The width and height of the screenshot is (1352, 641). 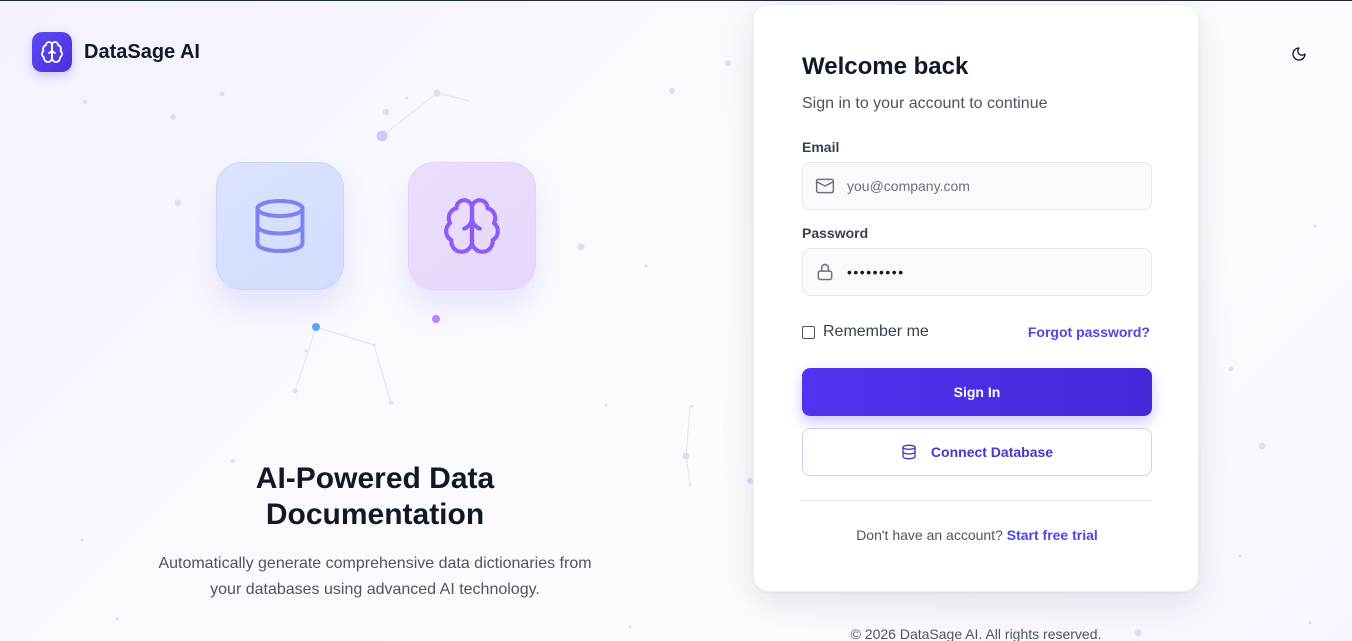 What do you see at coordinates (929, 535) in the screenshot?
I see `signup-prompt-text: Don't have an account?` at bounding box center [929, 535].